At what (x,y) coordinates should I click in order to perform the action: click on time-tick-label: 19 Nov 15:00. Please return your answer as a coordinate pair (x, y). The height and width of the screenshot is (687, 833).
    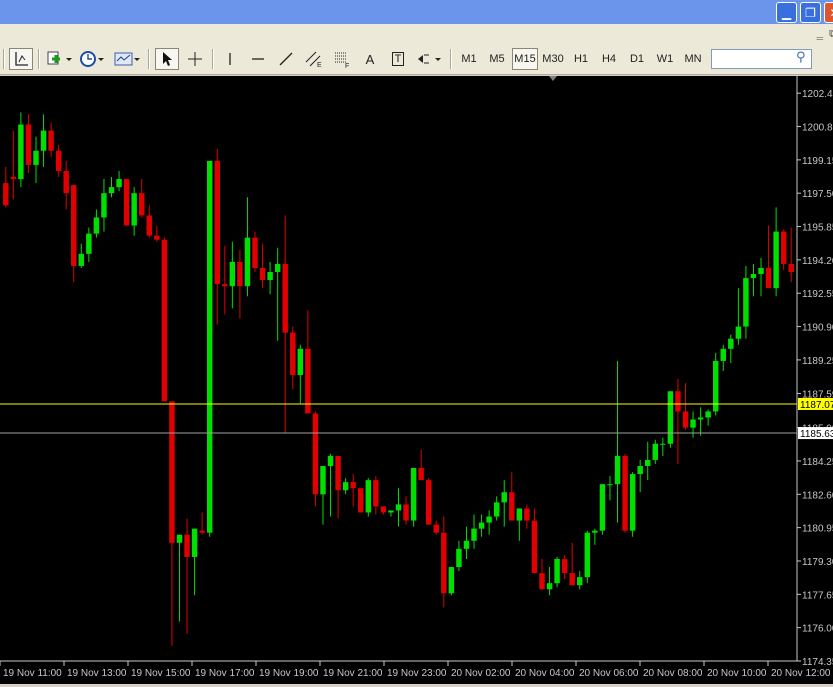
    Looking at the image, I should click on (161, 673).